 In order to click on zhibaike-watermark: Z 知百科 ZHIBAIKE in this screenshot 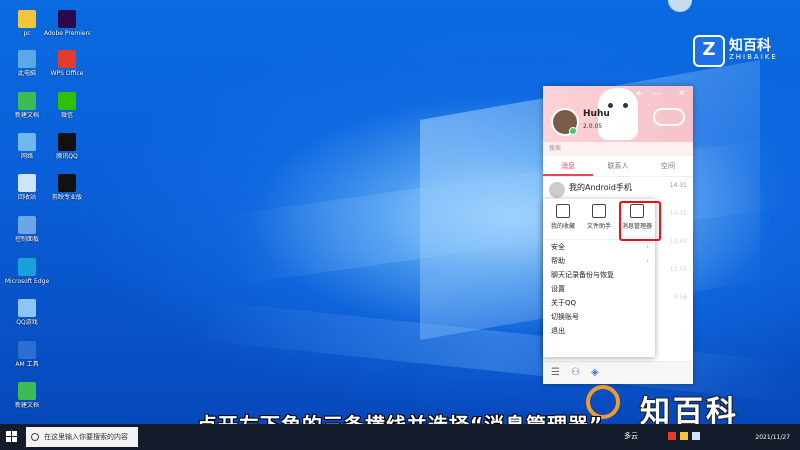, I will do `click(734, 51)`.